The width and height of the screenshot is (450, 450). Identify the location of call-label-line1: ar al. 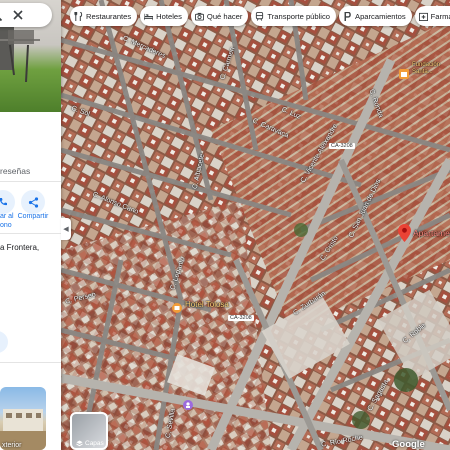
(7, 216).